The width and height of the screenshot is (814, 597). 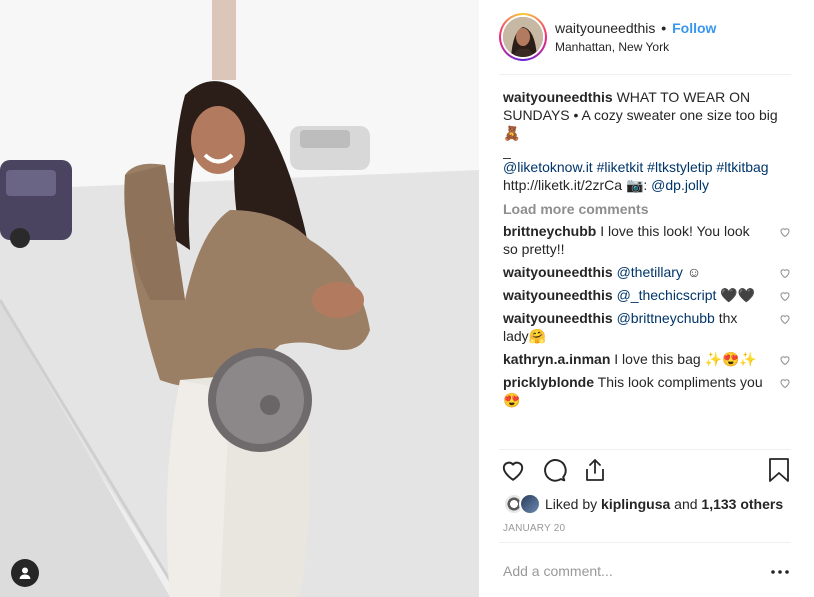 What do you see at coordinates (645, 542) in the screenshot?
I see `comment-box-divider` at bounding box center [645, 542].